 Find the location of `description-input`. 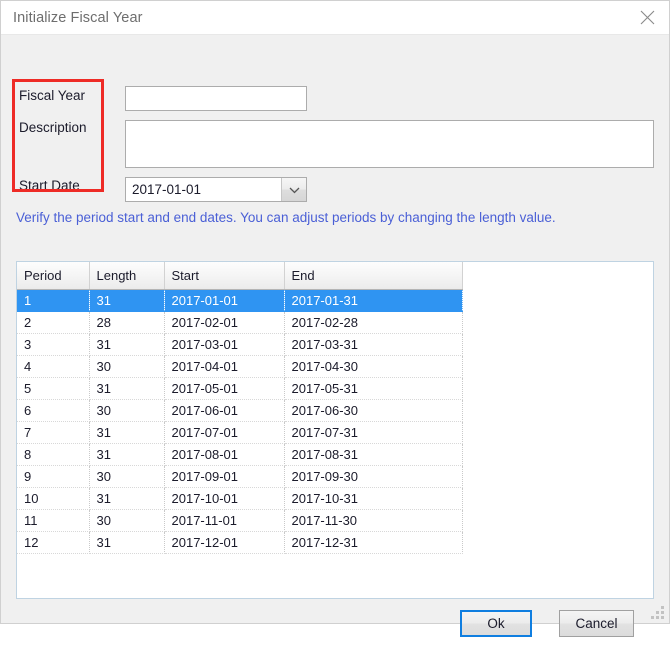

description-input is located at coordinates (389, 144).